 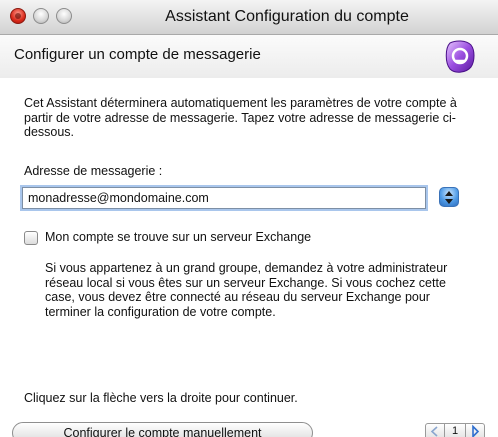 I want to click on email-label: Adresse de messagerie :, so click(x=93, y=171).